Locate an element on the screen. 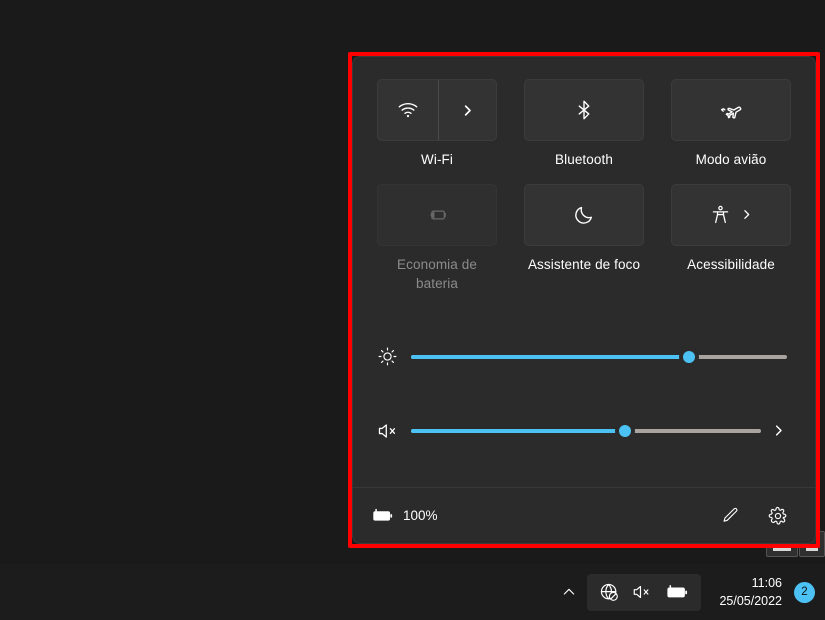 The height and width of the screenshot is (620, 825). brightness-slider is located at coordinates (599, 357).